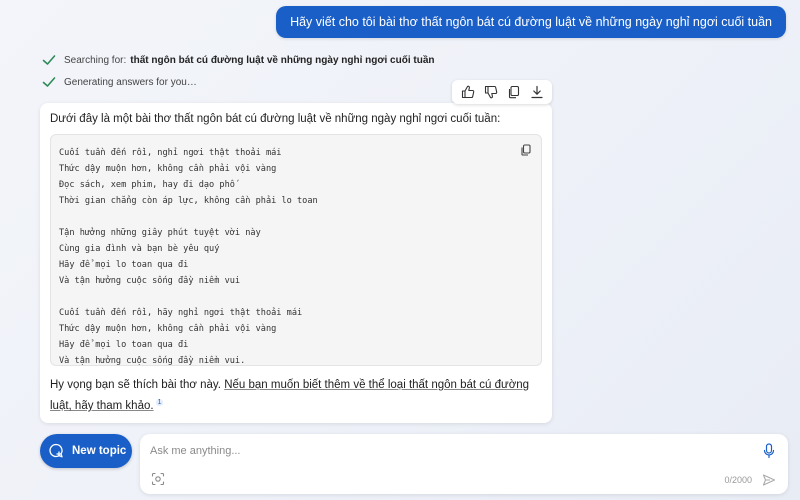 This screenshot has height=500, width=800. Describe the element at coordinates (502, 92) in the screenshot. I see `response-action-bar` at that location.